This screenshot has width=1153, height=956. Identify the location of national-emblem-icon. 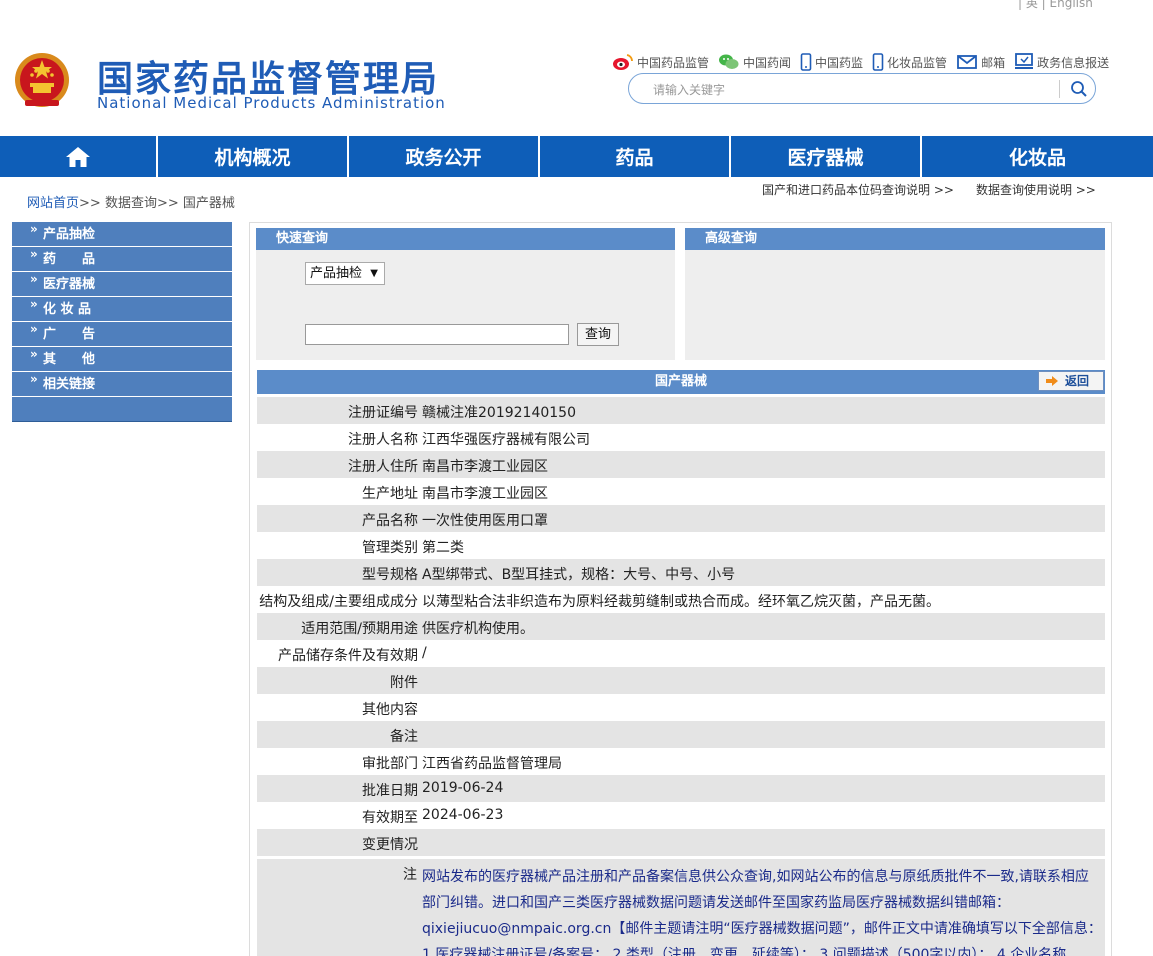
(42, 80).